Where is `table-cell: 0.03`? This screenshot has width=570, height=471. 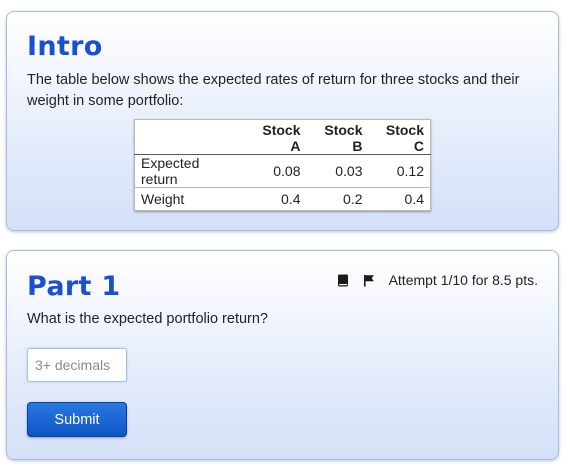
table-cell: 0.03 is located at coordinates (337, 171).